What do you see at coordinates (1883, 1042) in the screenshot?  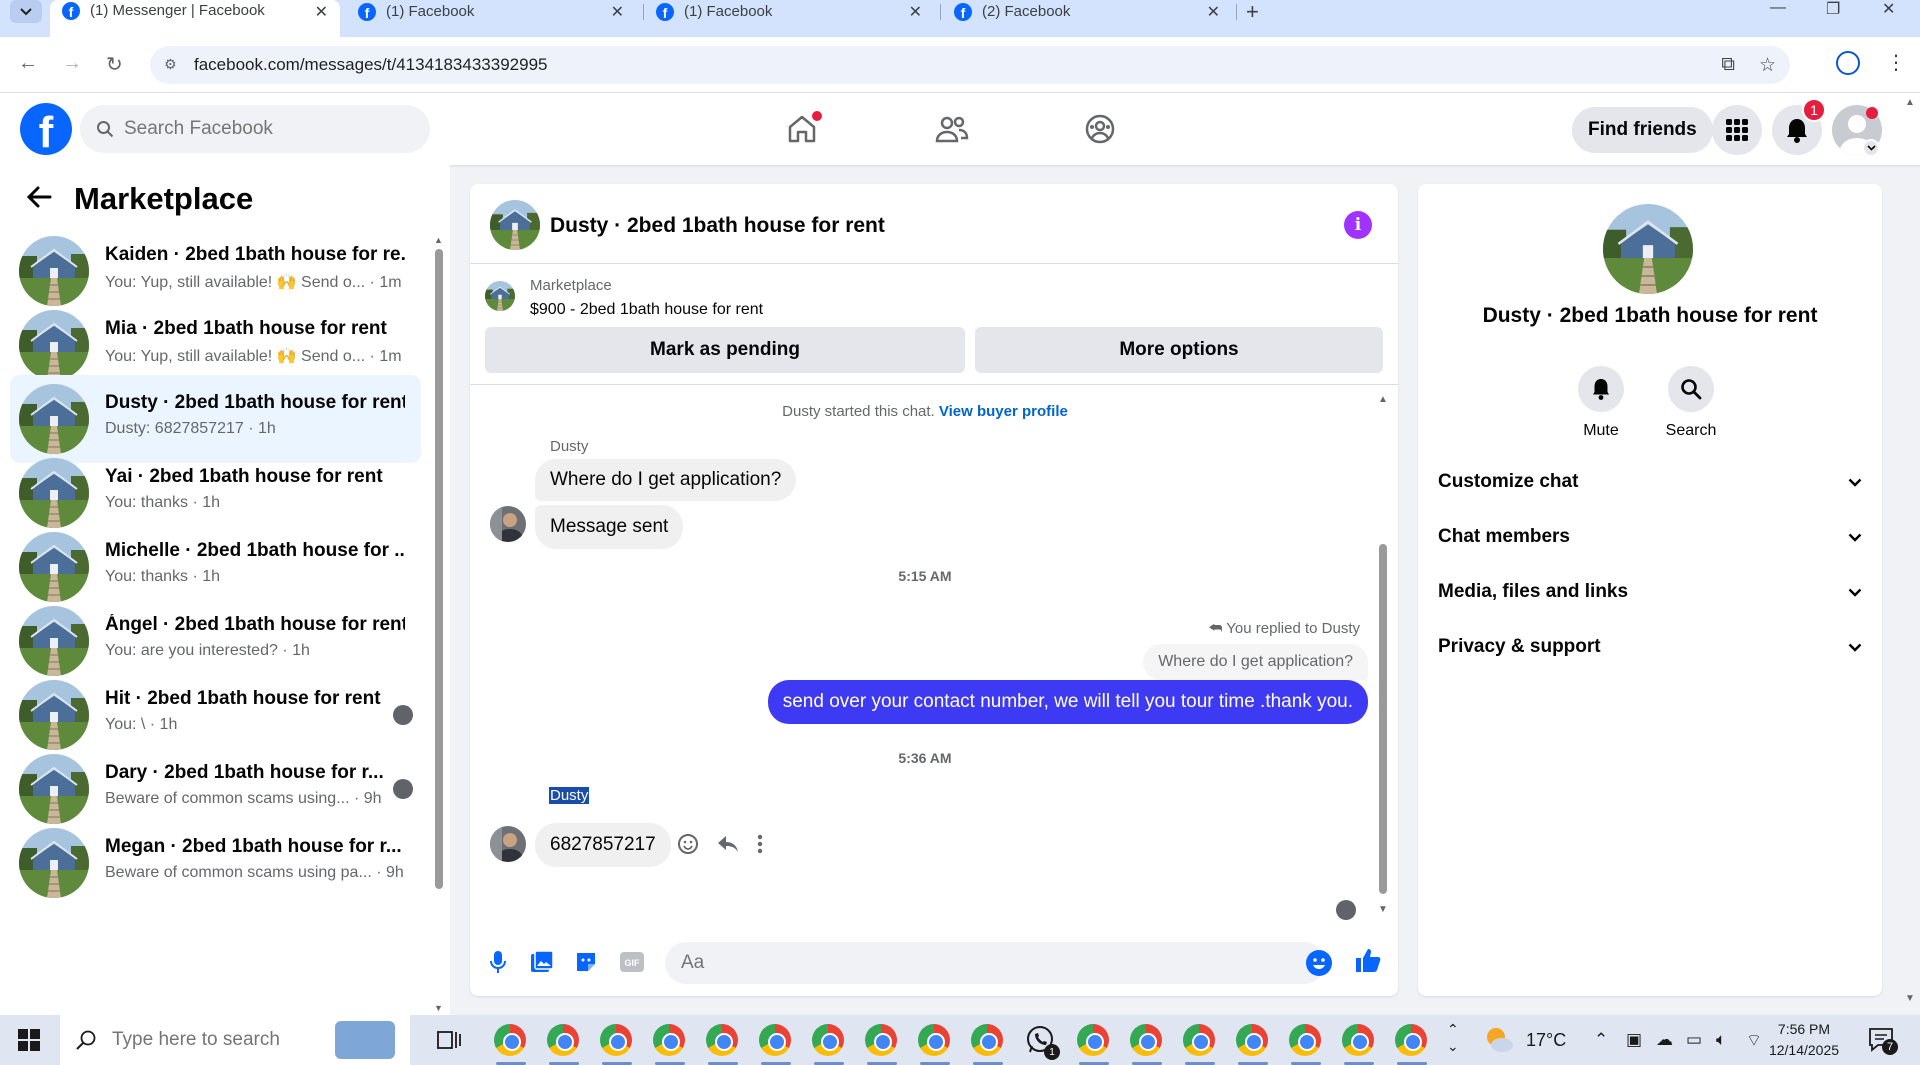 I see `action-center-icon: 7` at bounding box center [1883, 1042].